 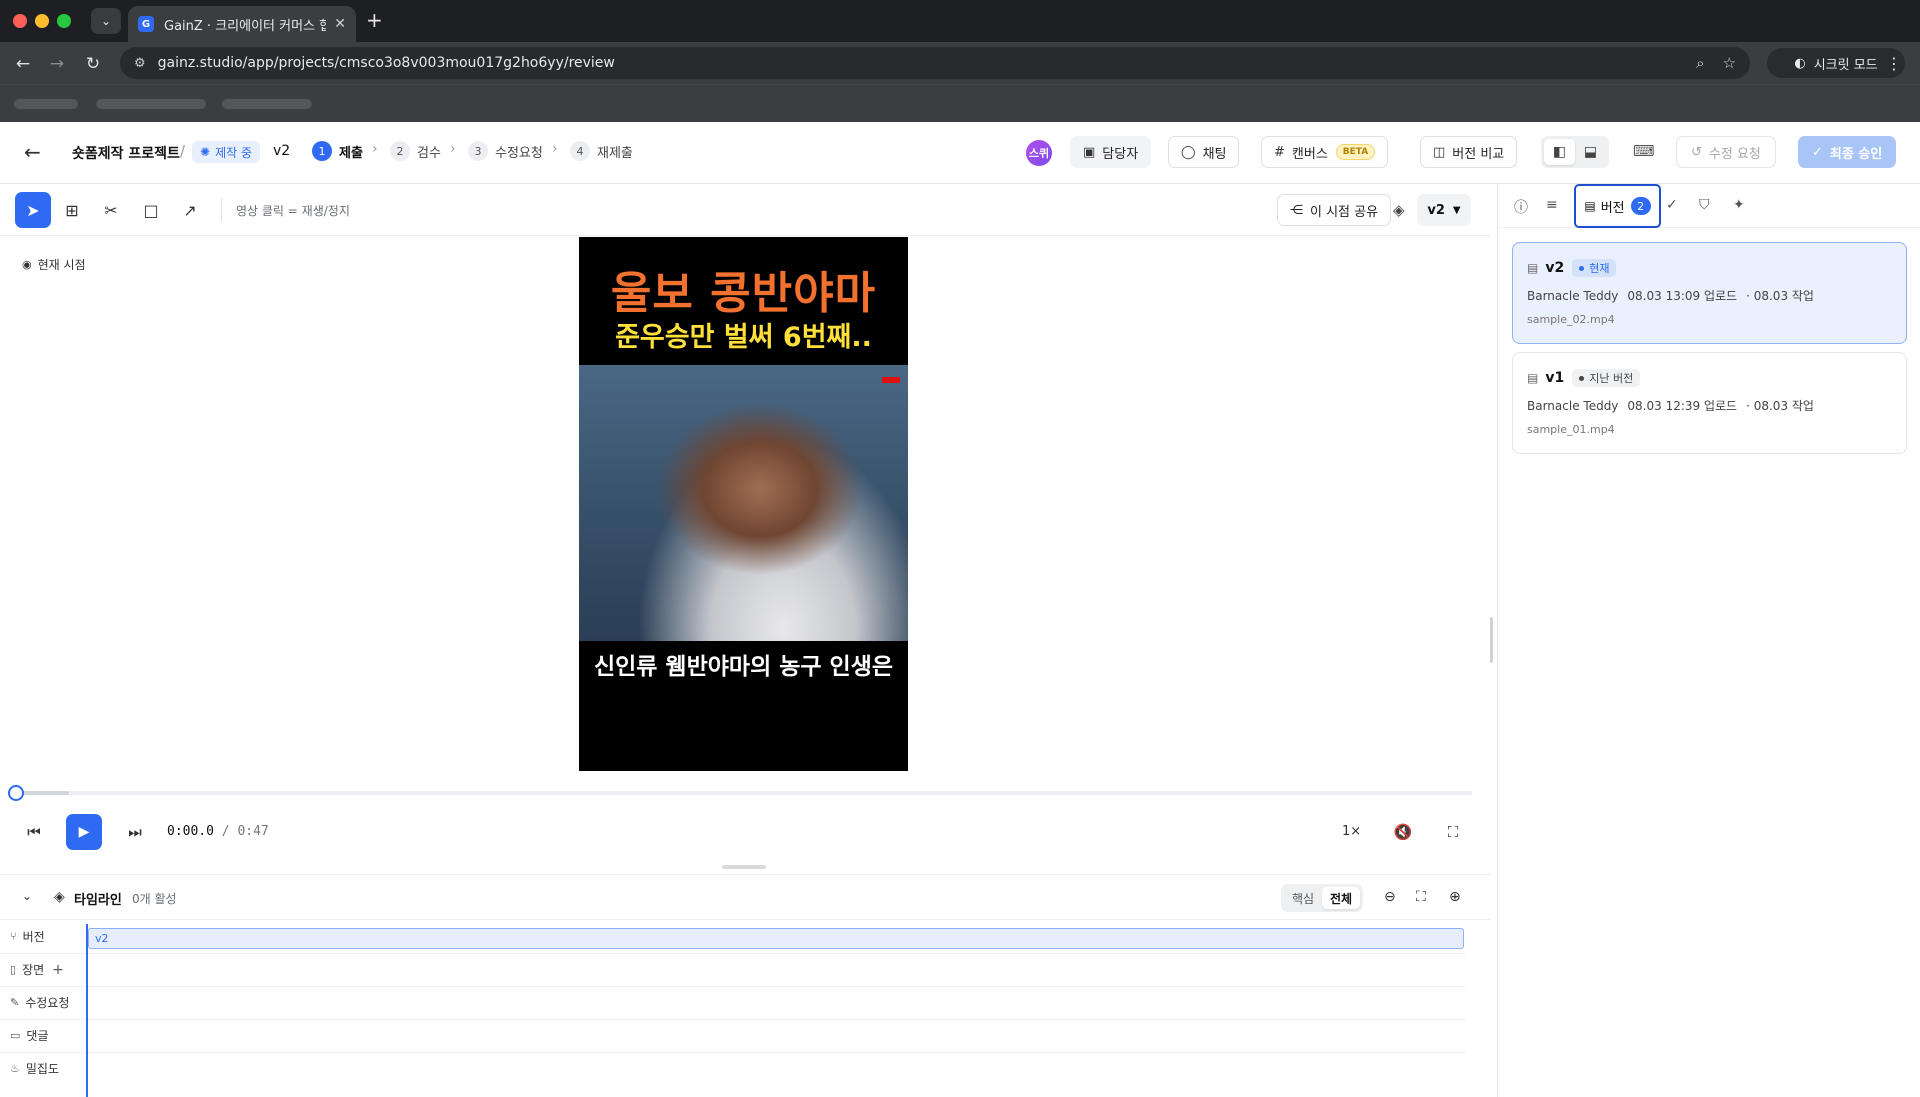 What do you see at coordinates (1894, 63) in the screenshot?
I see `menu-icon: ⋮` at bounding box center [1894, 63].